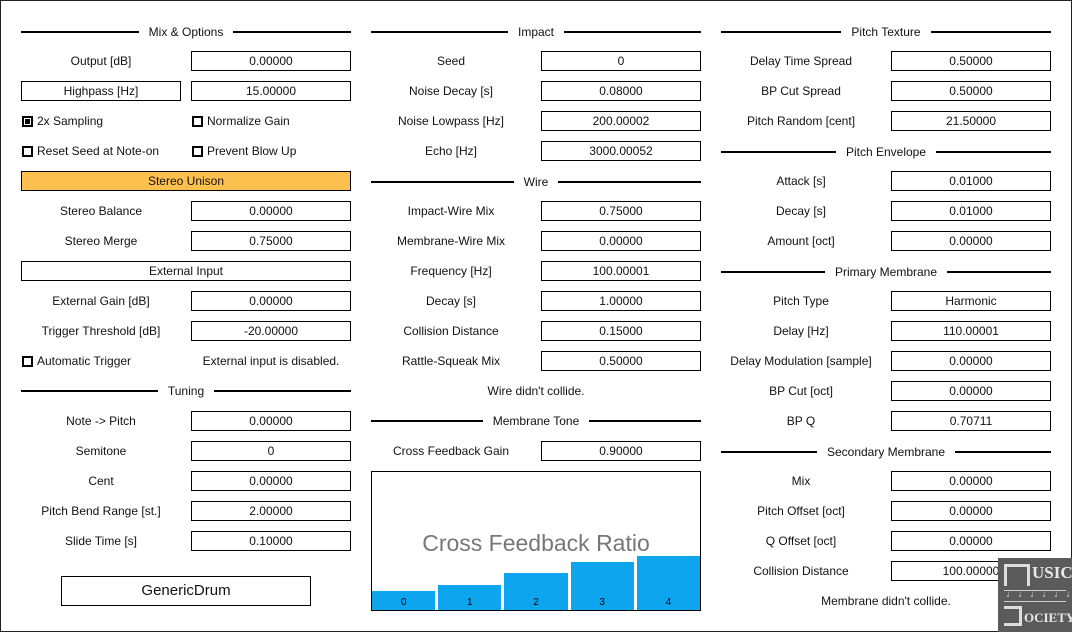  Describe the element at coordinates (101, 241) in the screenshot. I see `stereo-merge-label: Stereo Merge` at that location.